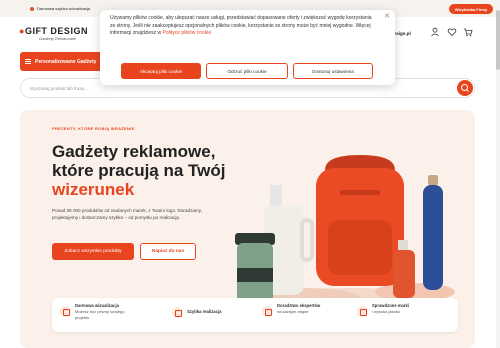 The height and width of the screenshot is (348, 500). Describe the element at coordinates (267, 311) in the screenshot. I see `advisor-icon` at that location.